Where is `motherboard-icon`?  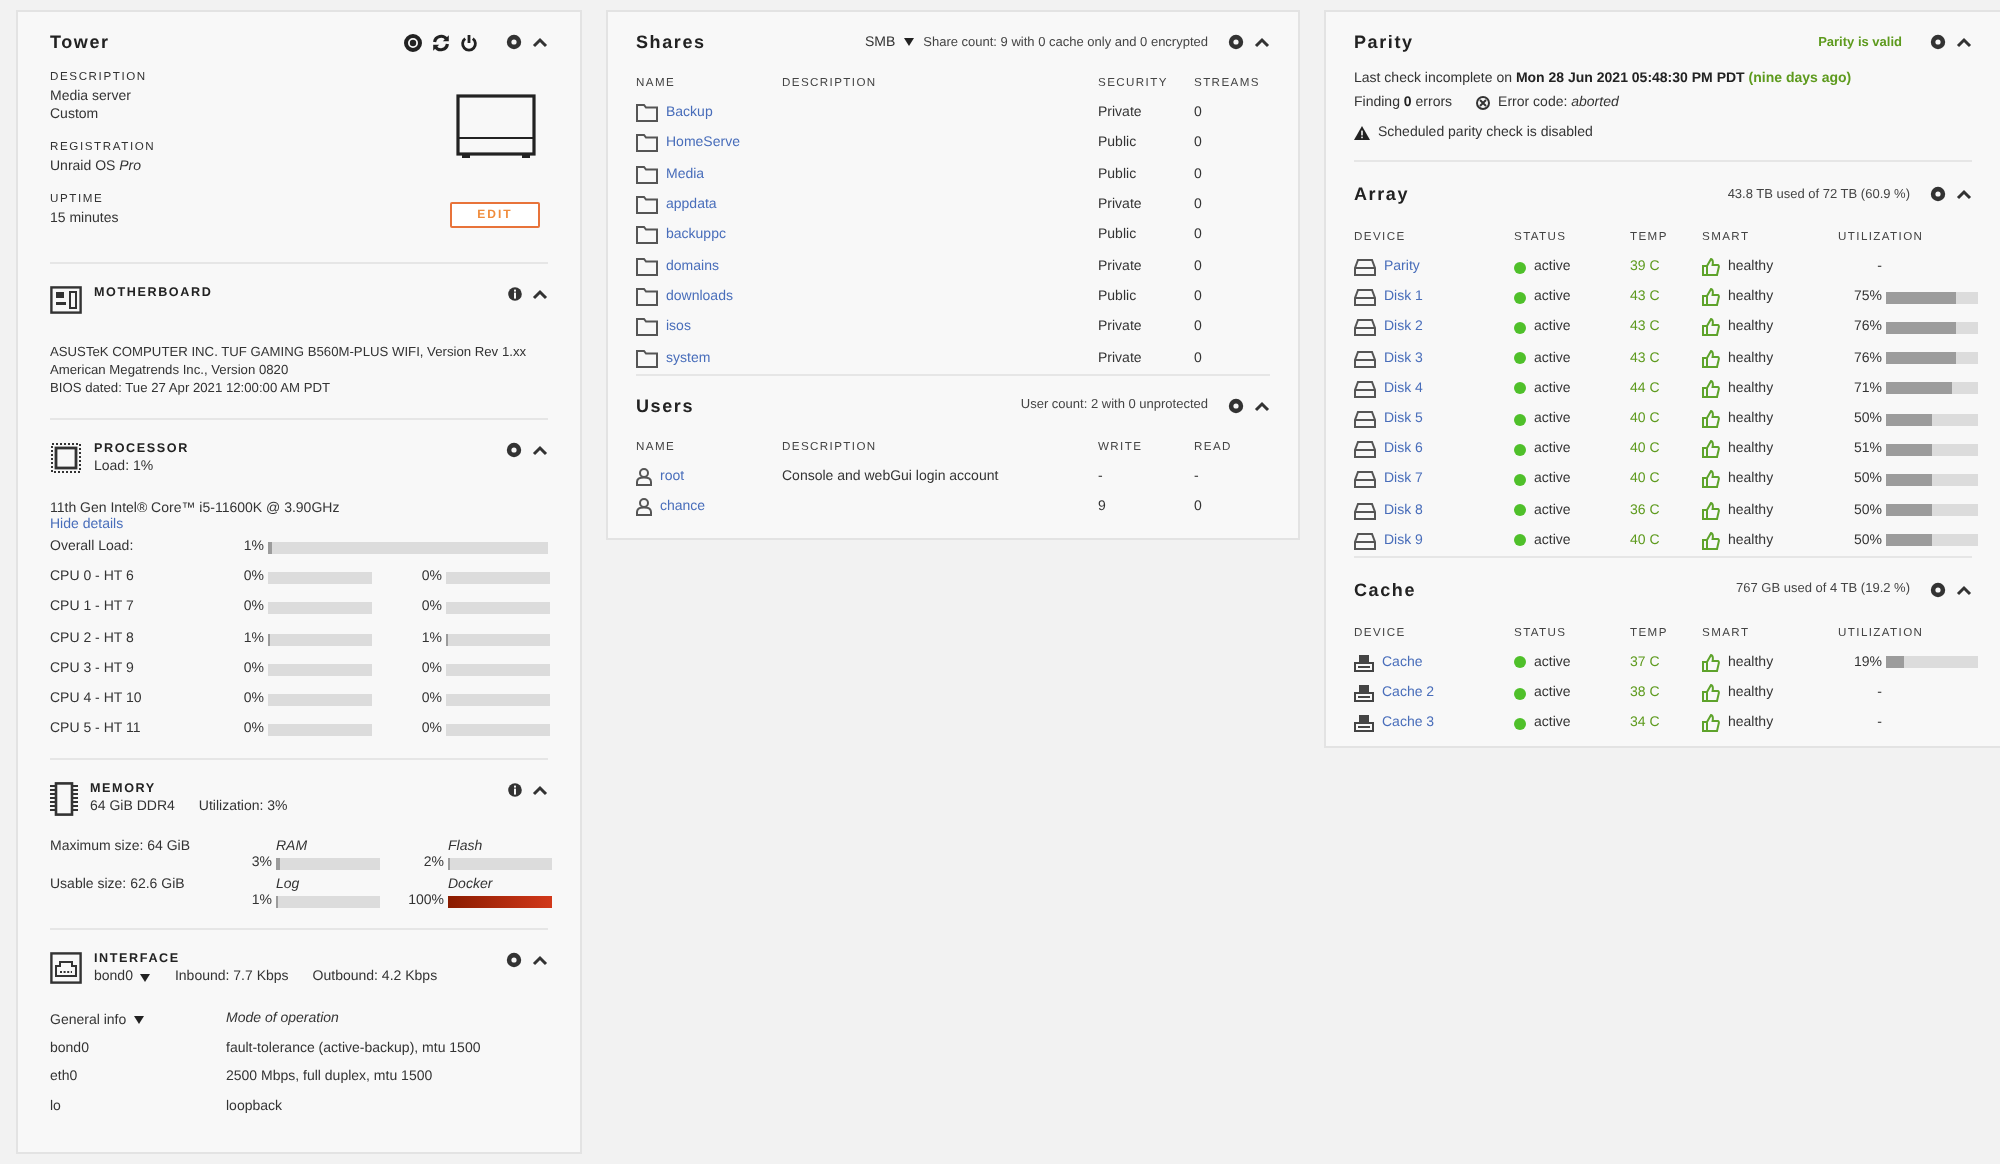 motherboard-icon is located at coordinates (66, 300).